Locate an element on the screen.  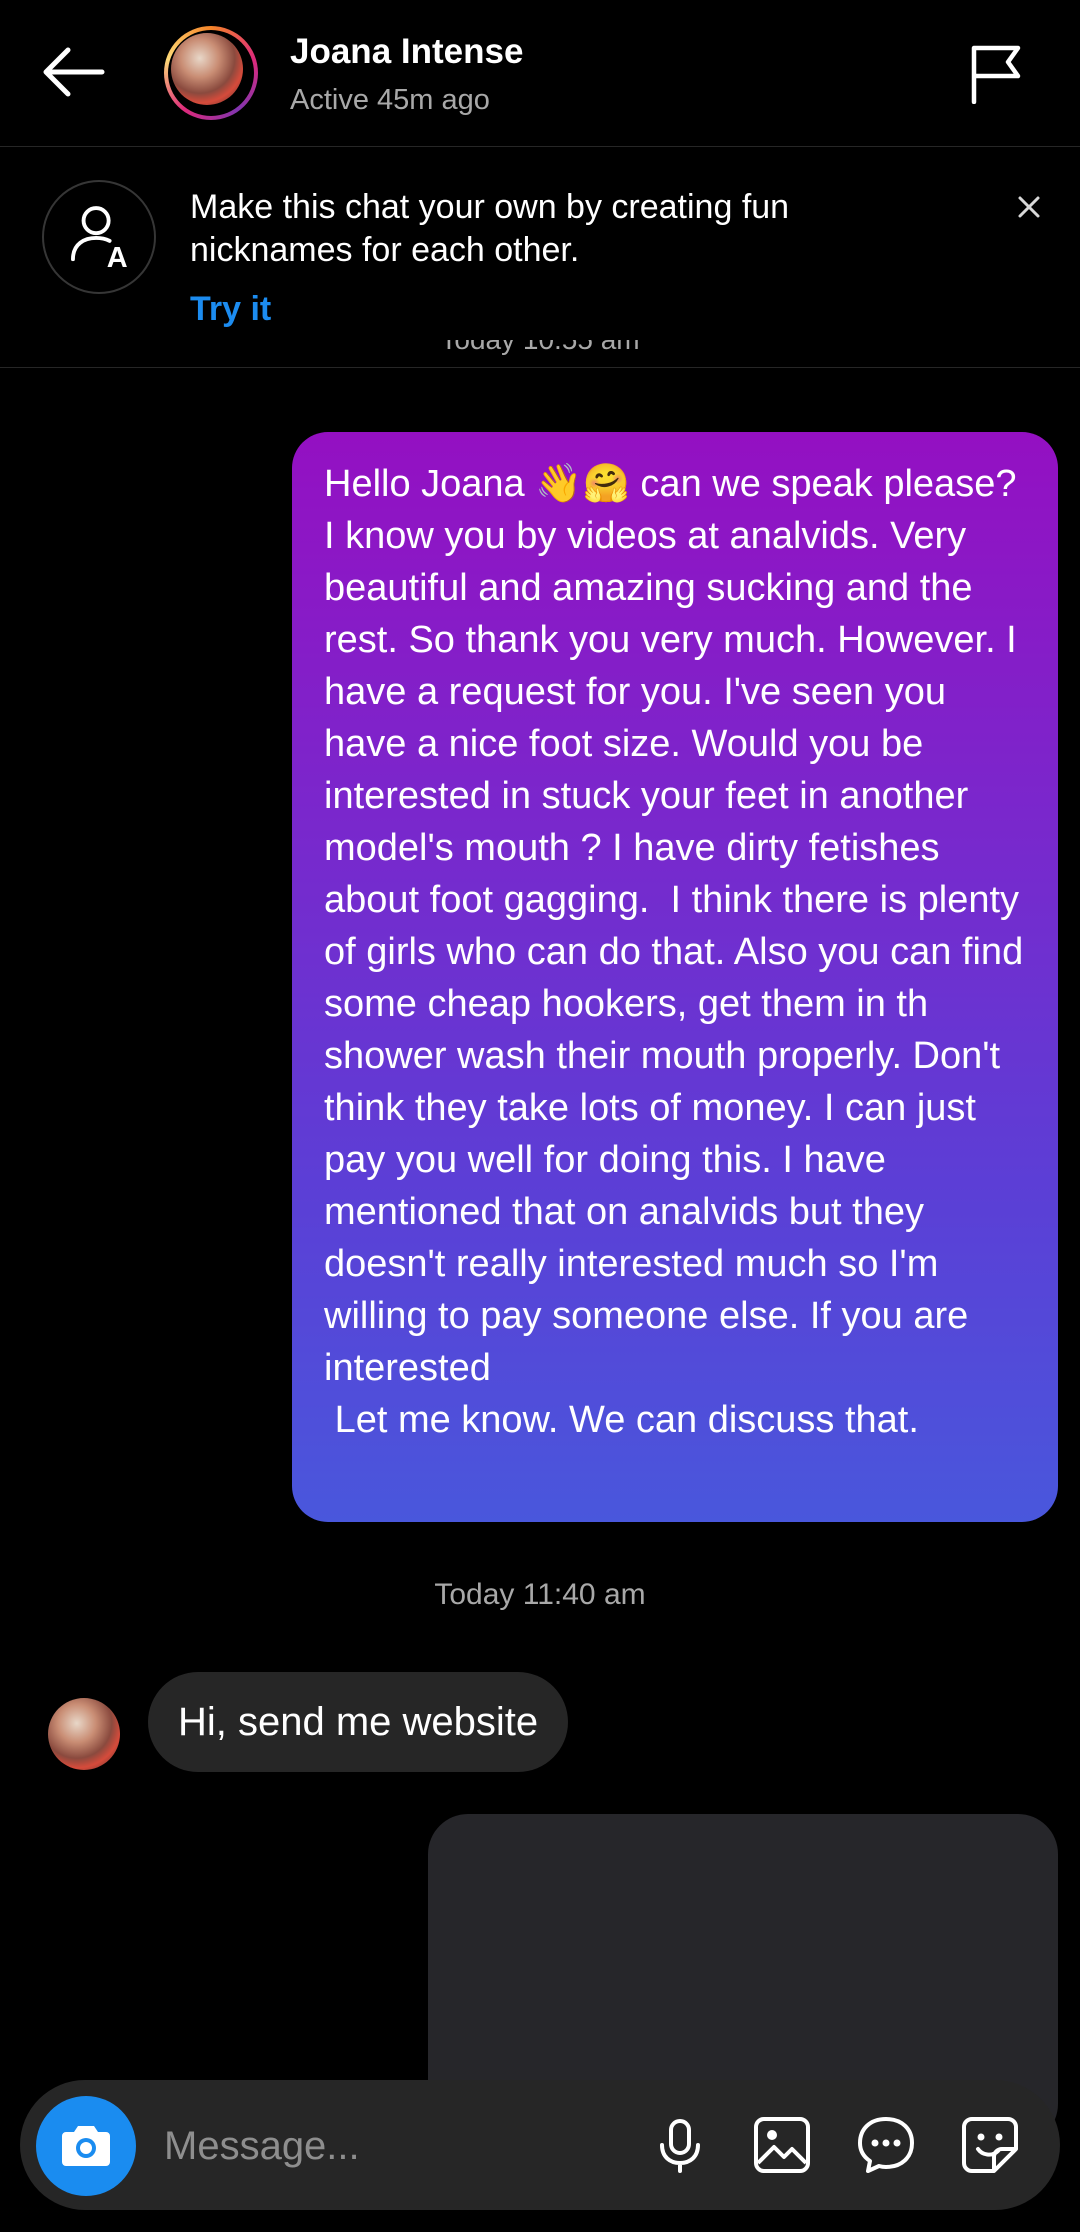
camera-icon is located at coordinates (86, 2146).